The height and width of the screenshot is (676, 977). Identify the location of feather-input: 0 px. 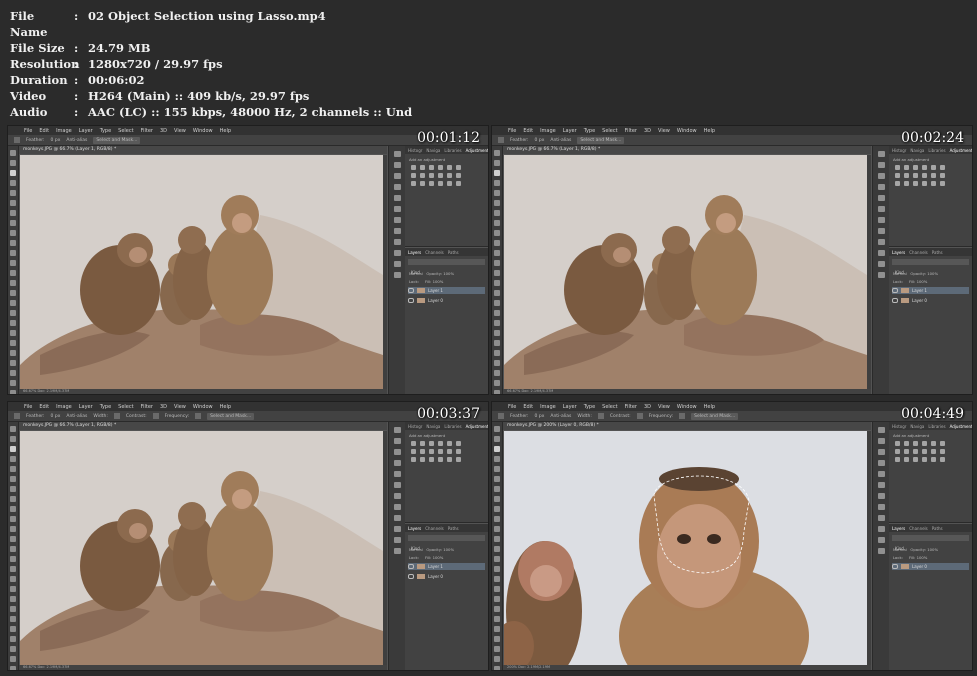
(56, 140).